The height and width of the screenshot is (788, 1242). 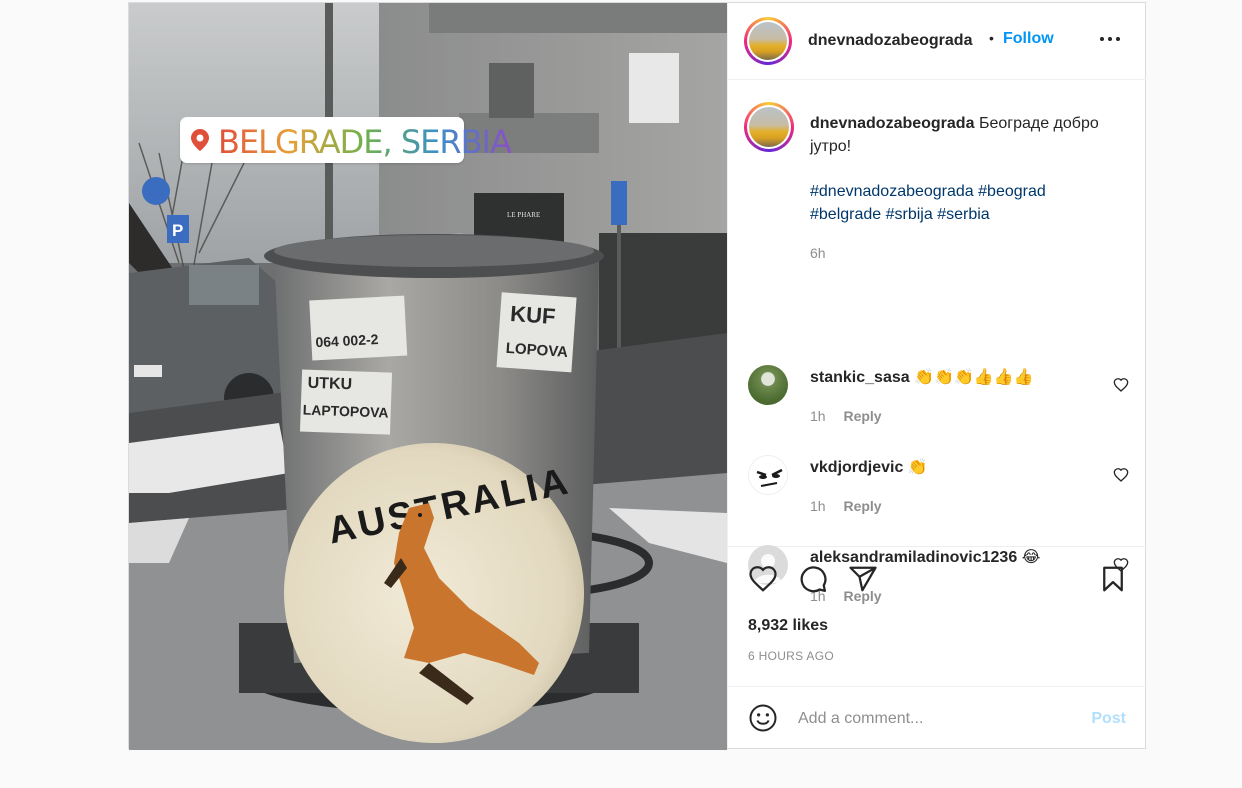 I want to click on shop-sign: LE PHARE, so click(x=523, y=215).